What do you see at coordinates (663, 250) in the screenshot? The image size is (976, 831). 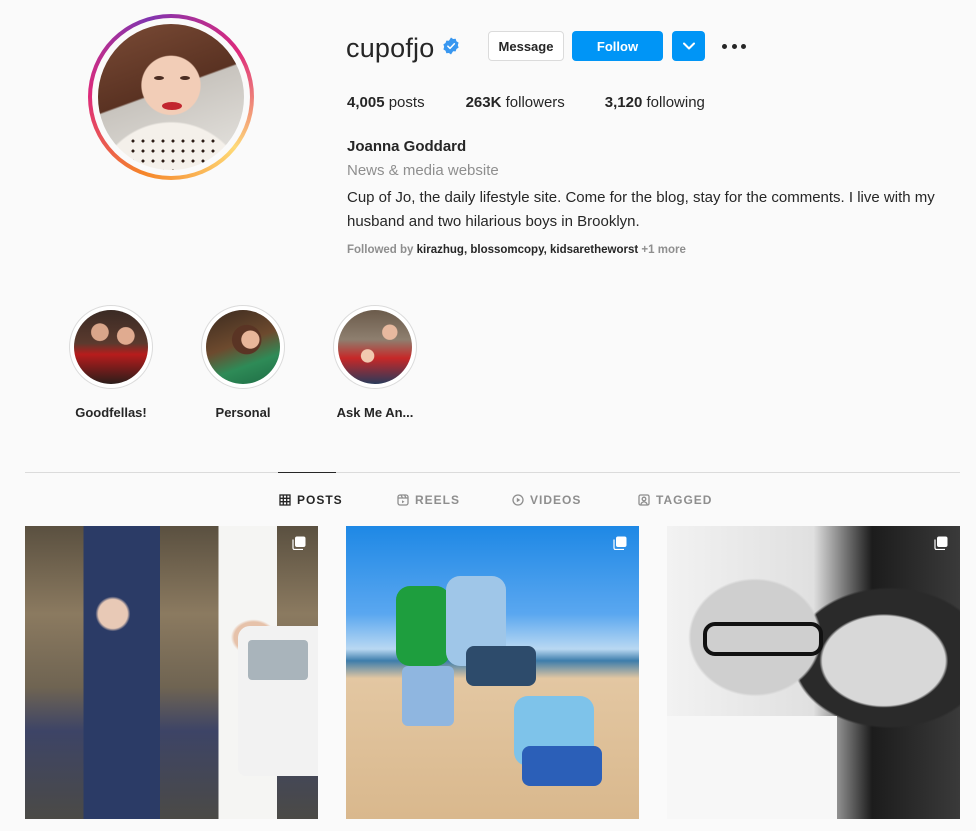 I see `followed-by-more: +1 more` at bounding box center [663, 250].